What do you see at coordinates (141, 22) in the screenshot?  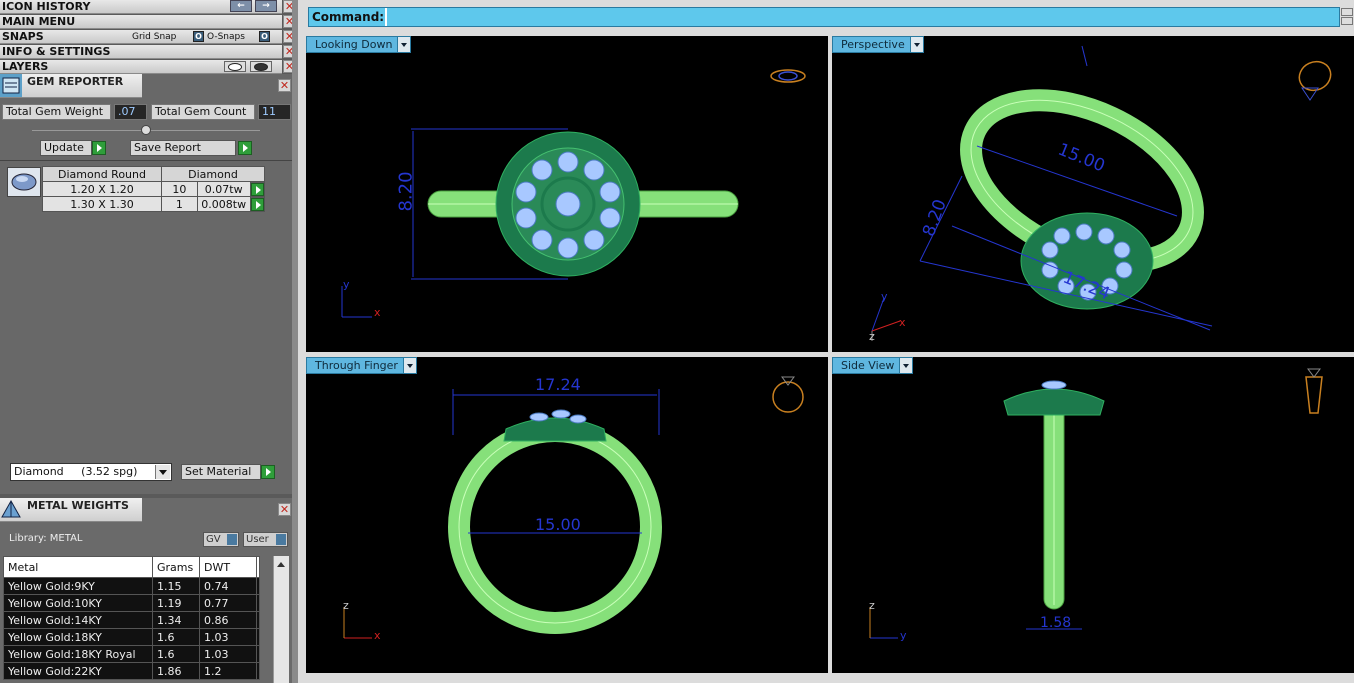 I see `main-menu-header: MAIN MENU` at bounding box center [141, 22].